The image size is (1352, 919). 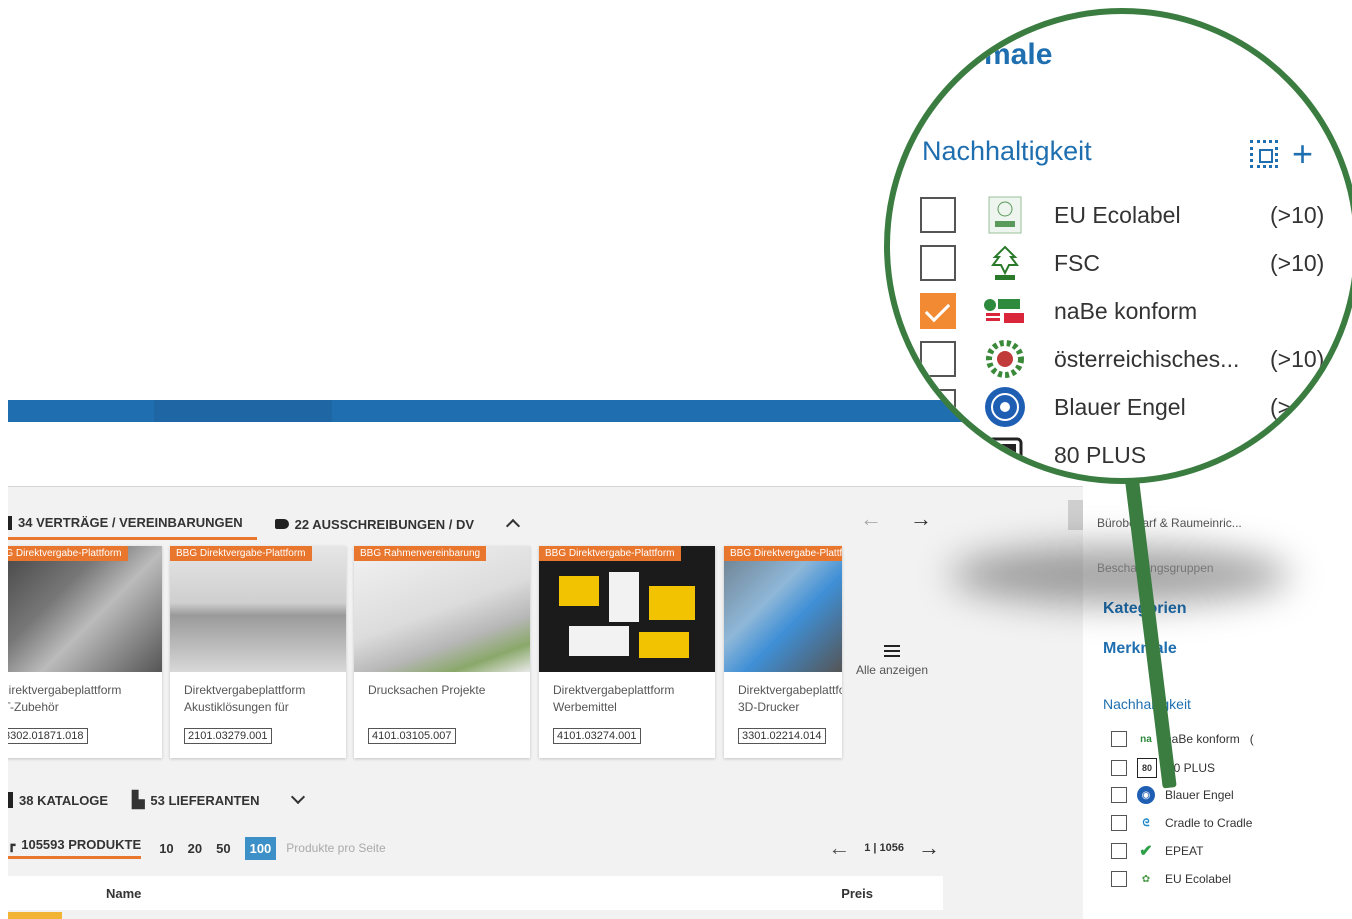 What do you see at coordinates (123, 893) in the screenshot?
I see `column-name: Name` at bounding box center [123, 893].